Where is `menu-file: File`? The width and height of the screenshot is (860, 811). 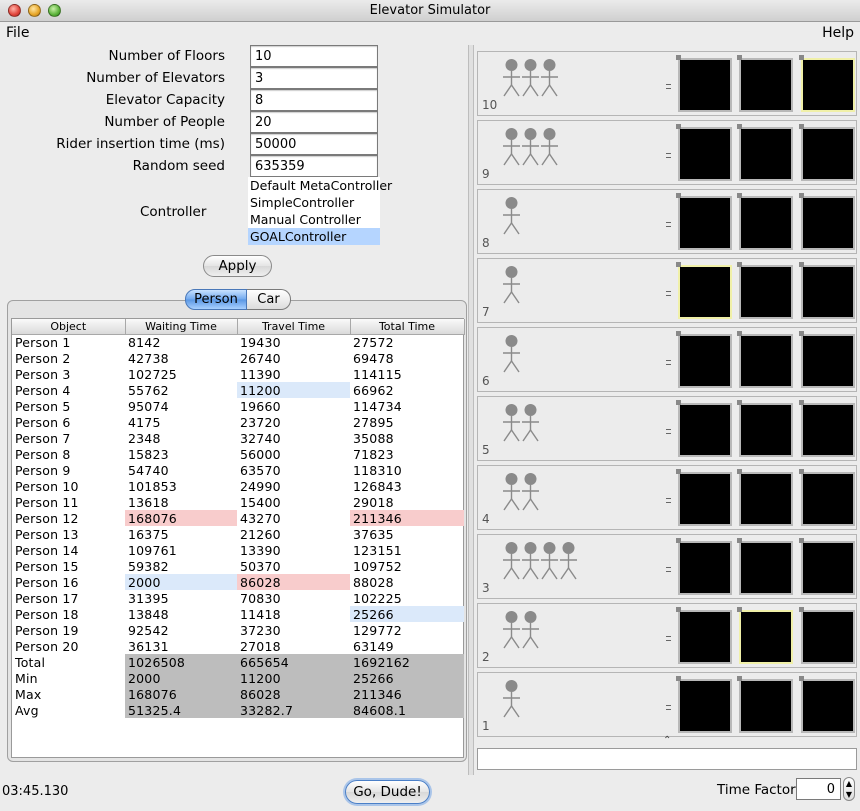
menu-file: File is located at coordinates (17, 33).